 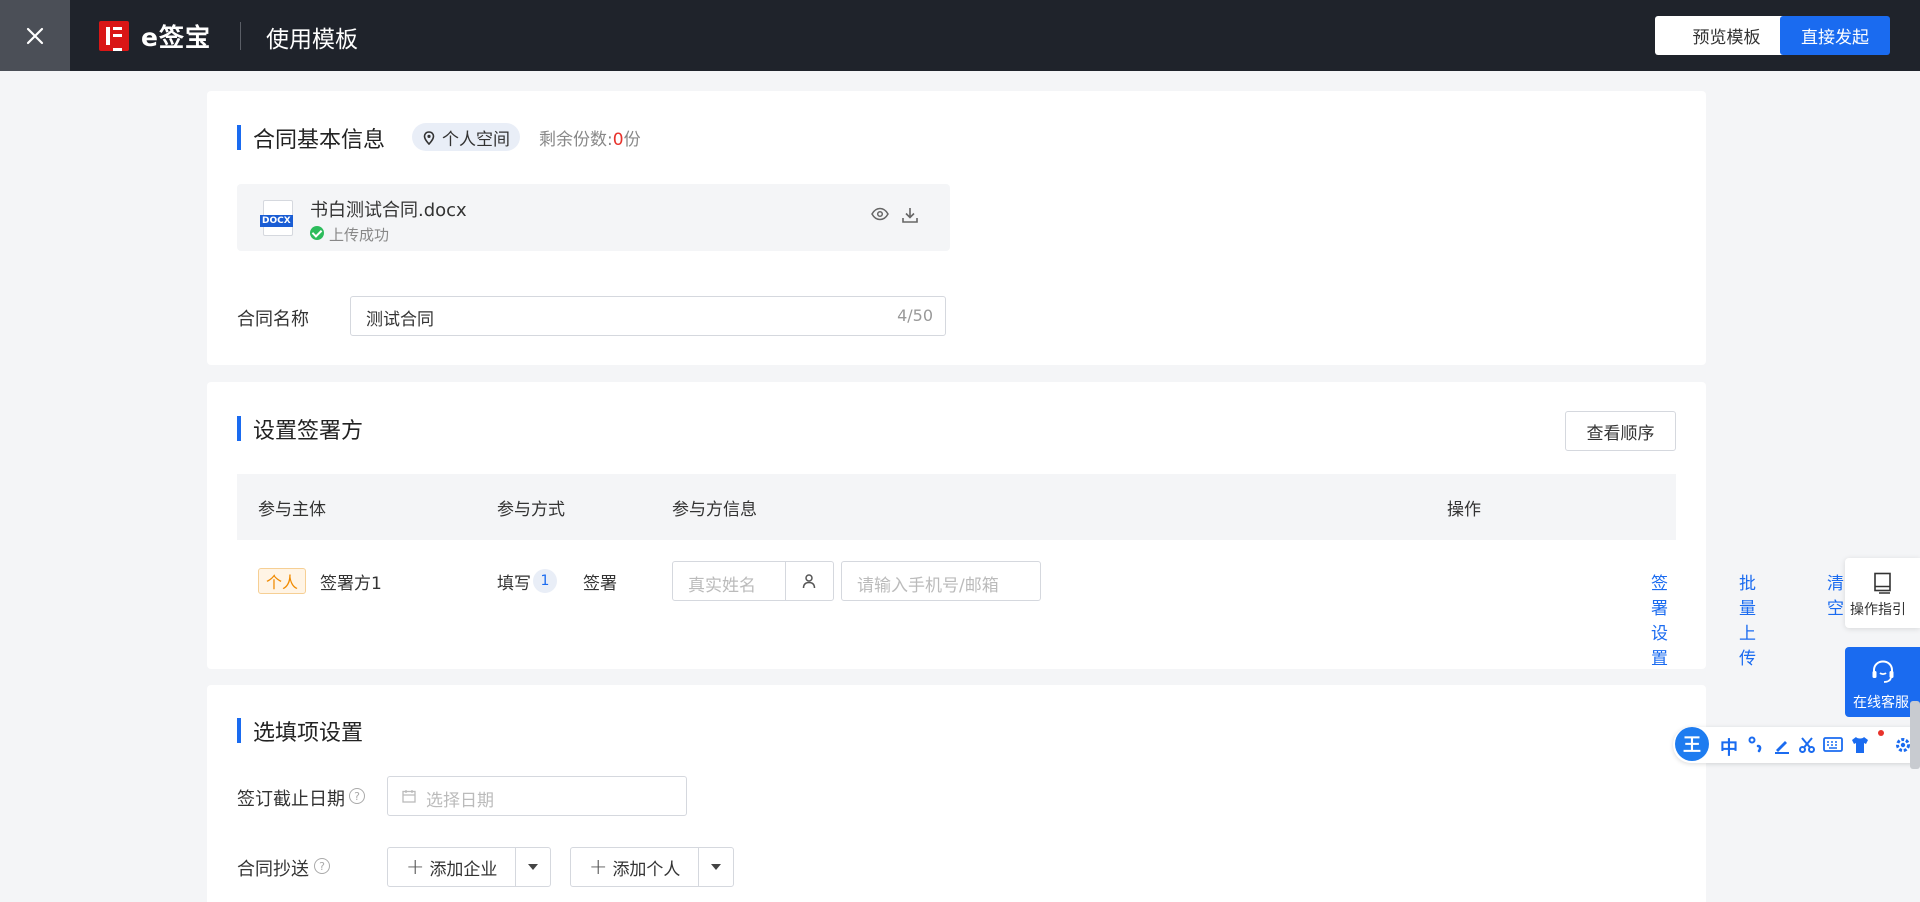 What do you see at coordinates (1883, 671) in the screenshot?
I see `headset-icon` at bounding box center [1883, 671].